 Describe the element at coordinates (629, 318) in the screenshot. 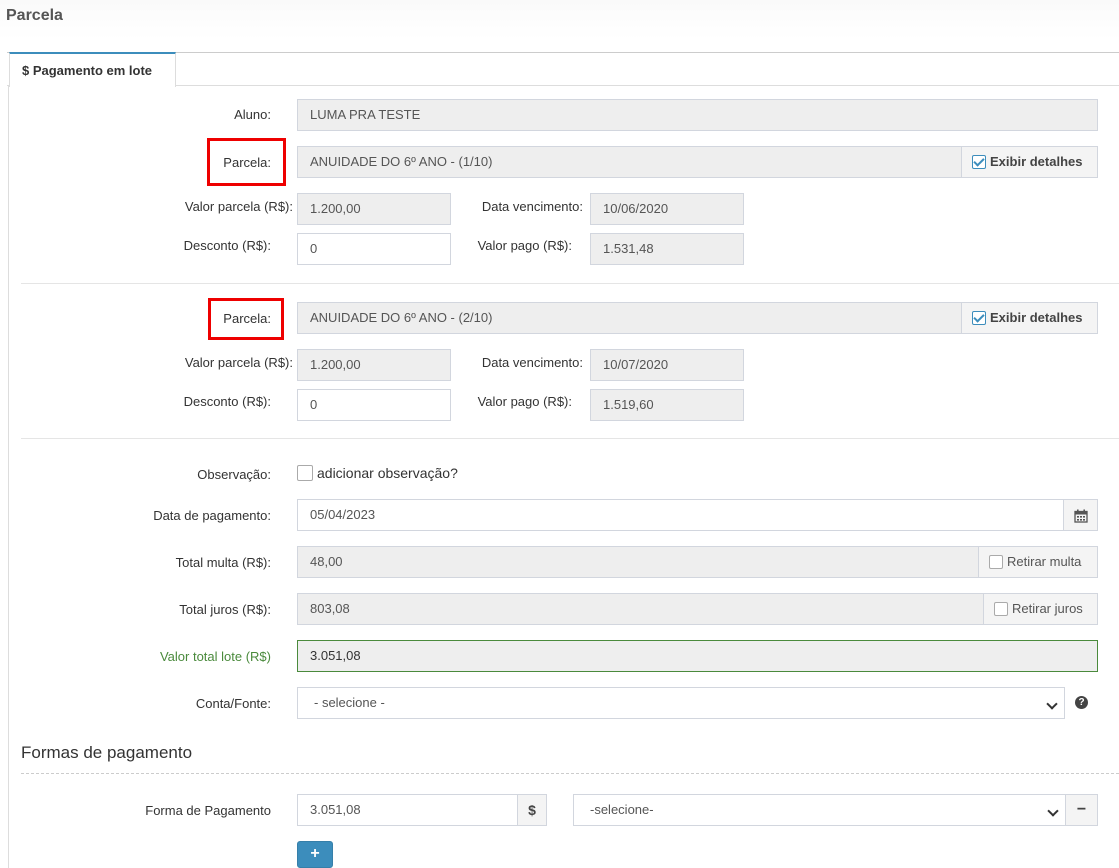

I see `parcela-field: ANUIDADE DO 6º ANO - (2/10)` at that location.